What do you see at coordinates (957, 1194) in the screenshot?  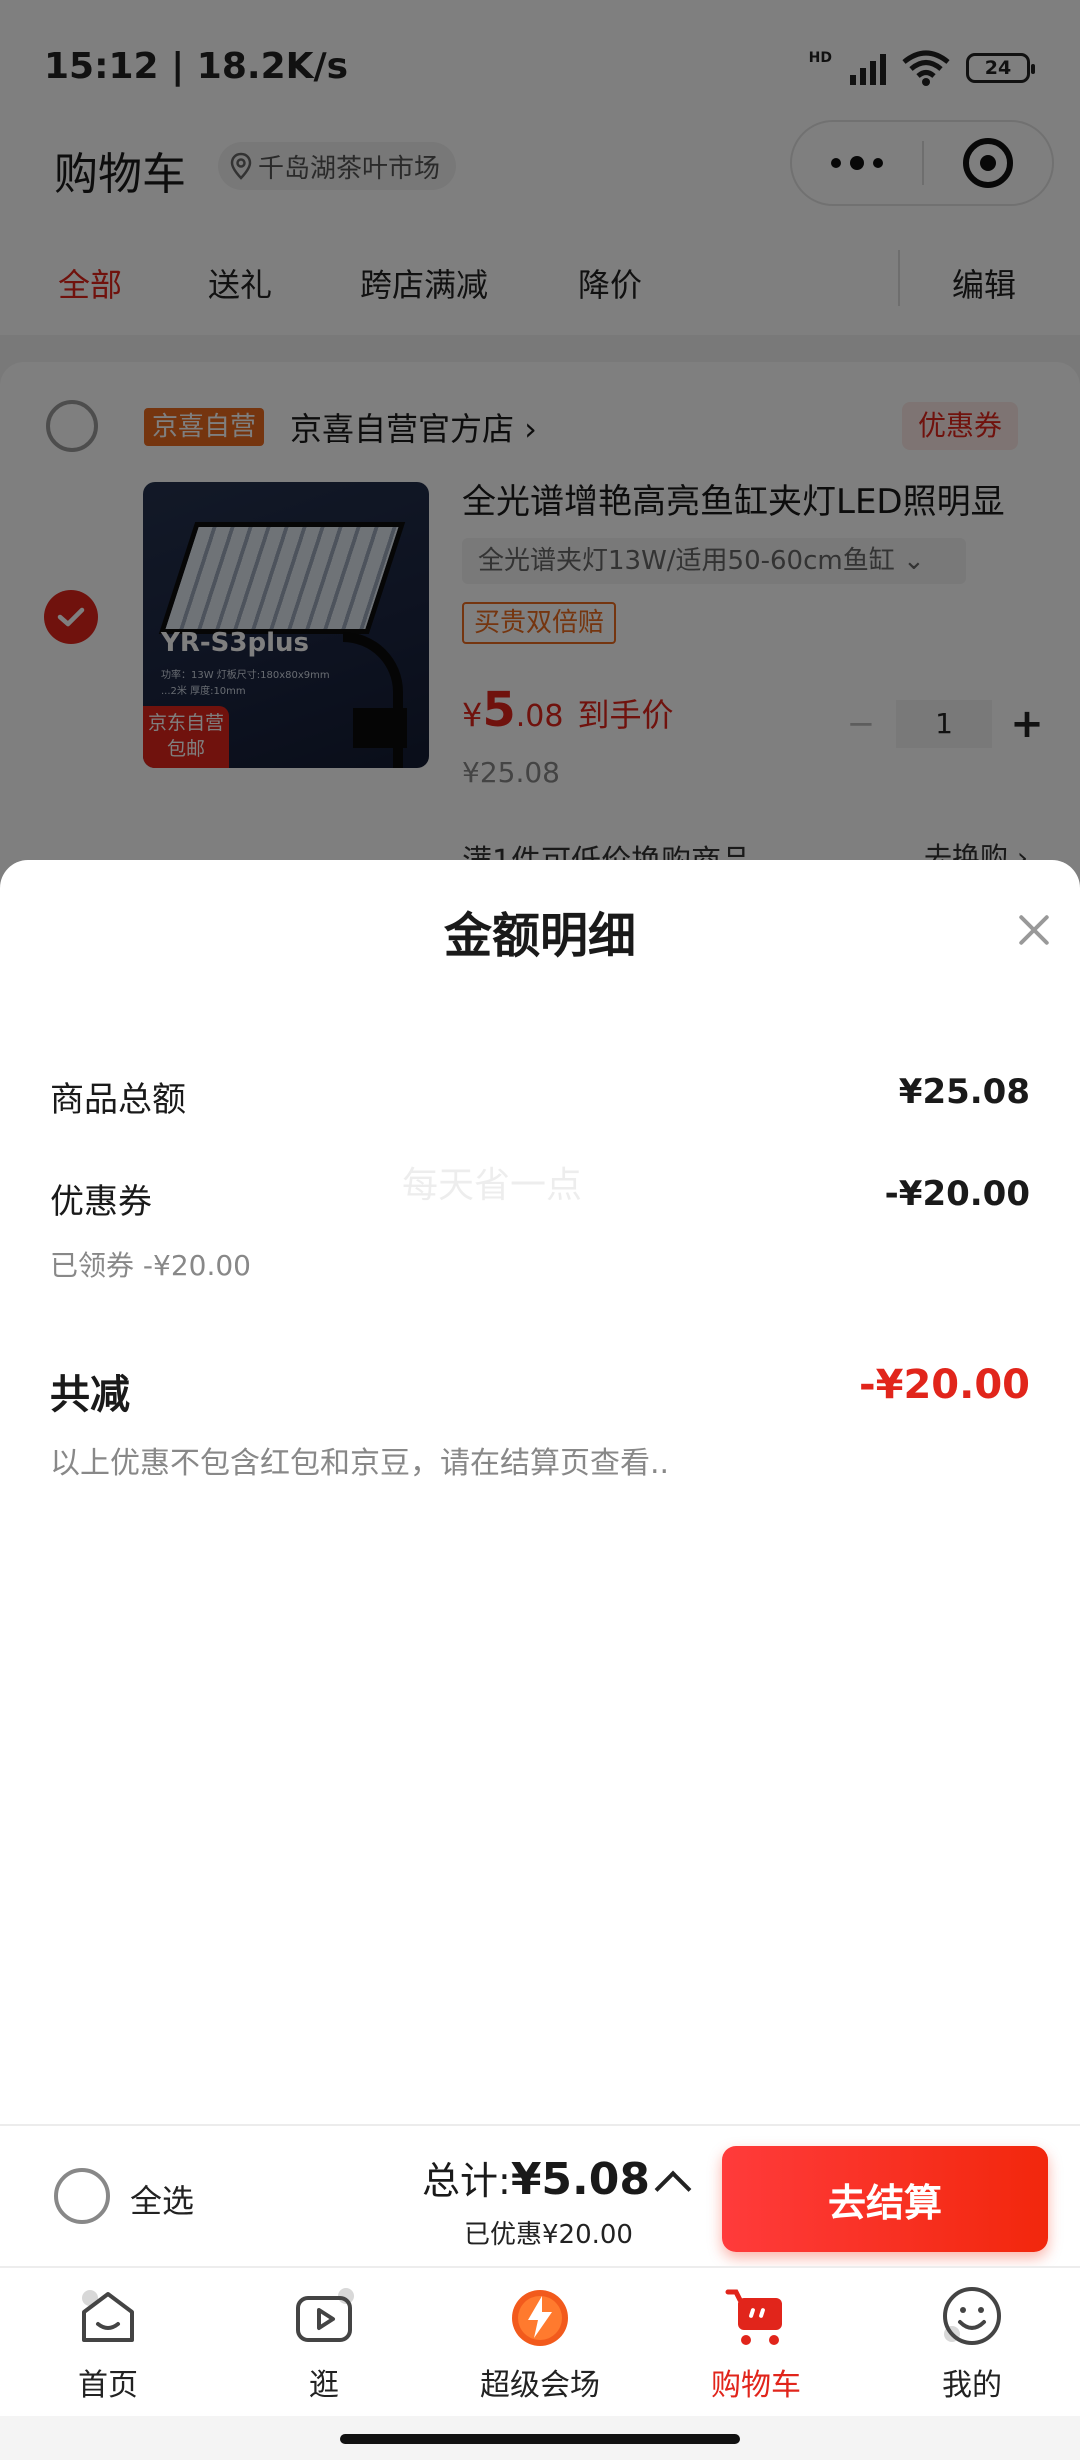 I see `coupon-value: -¥20.00` at bounding box center [957, 1194].